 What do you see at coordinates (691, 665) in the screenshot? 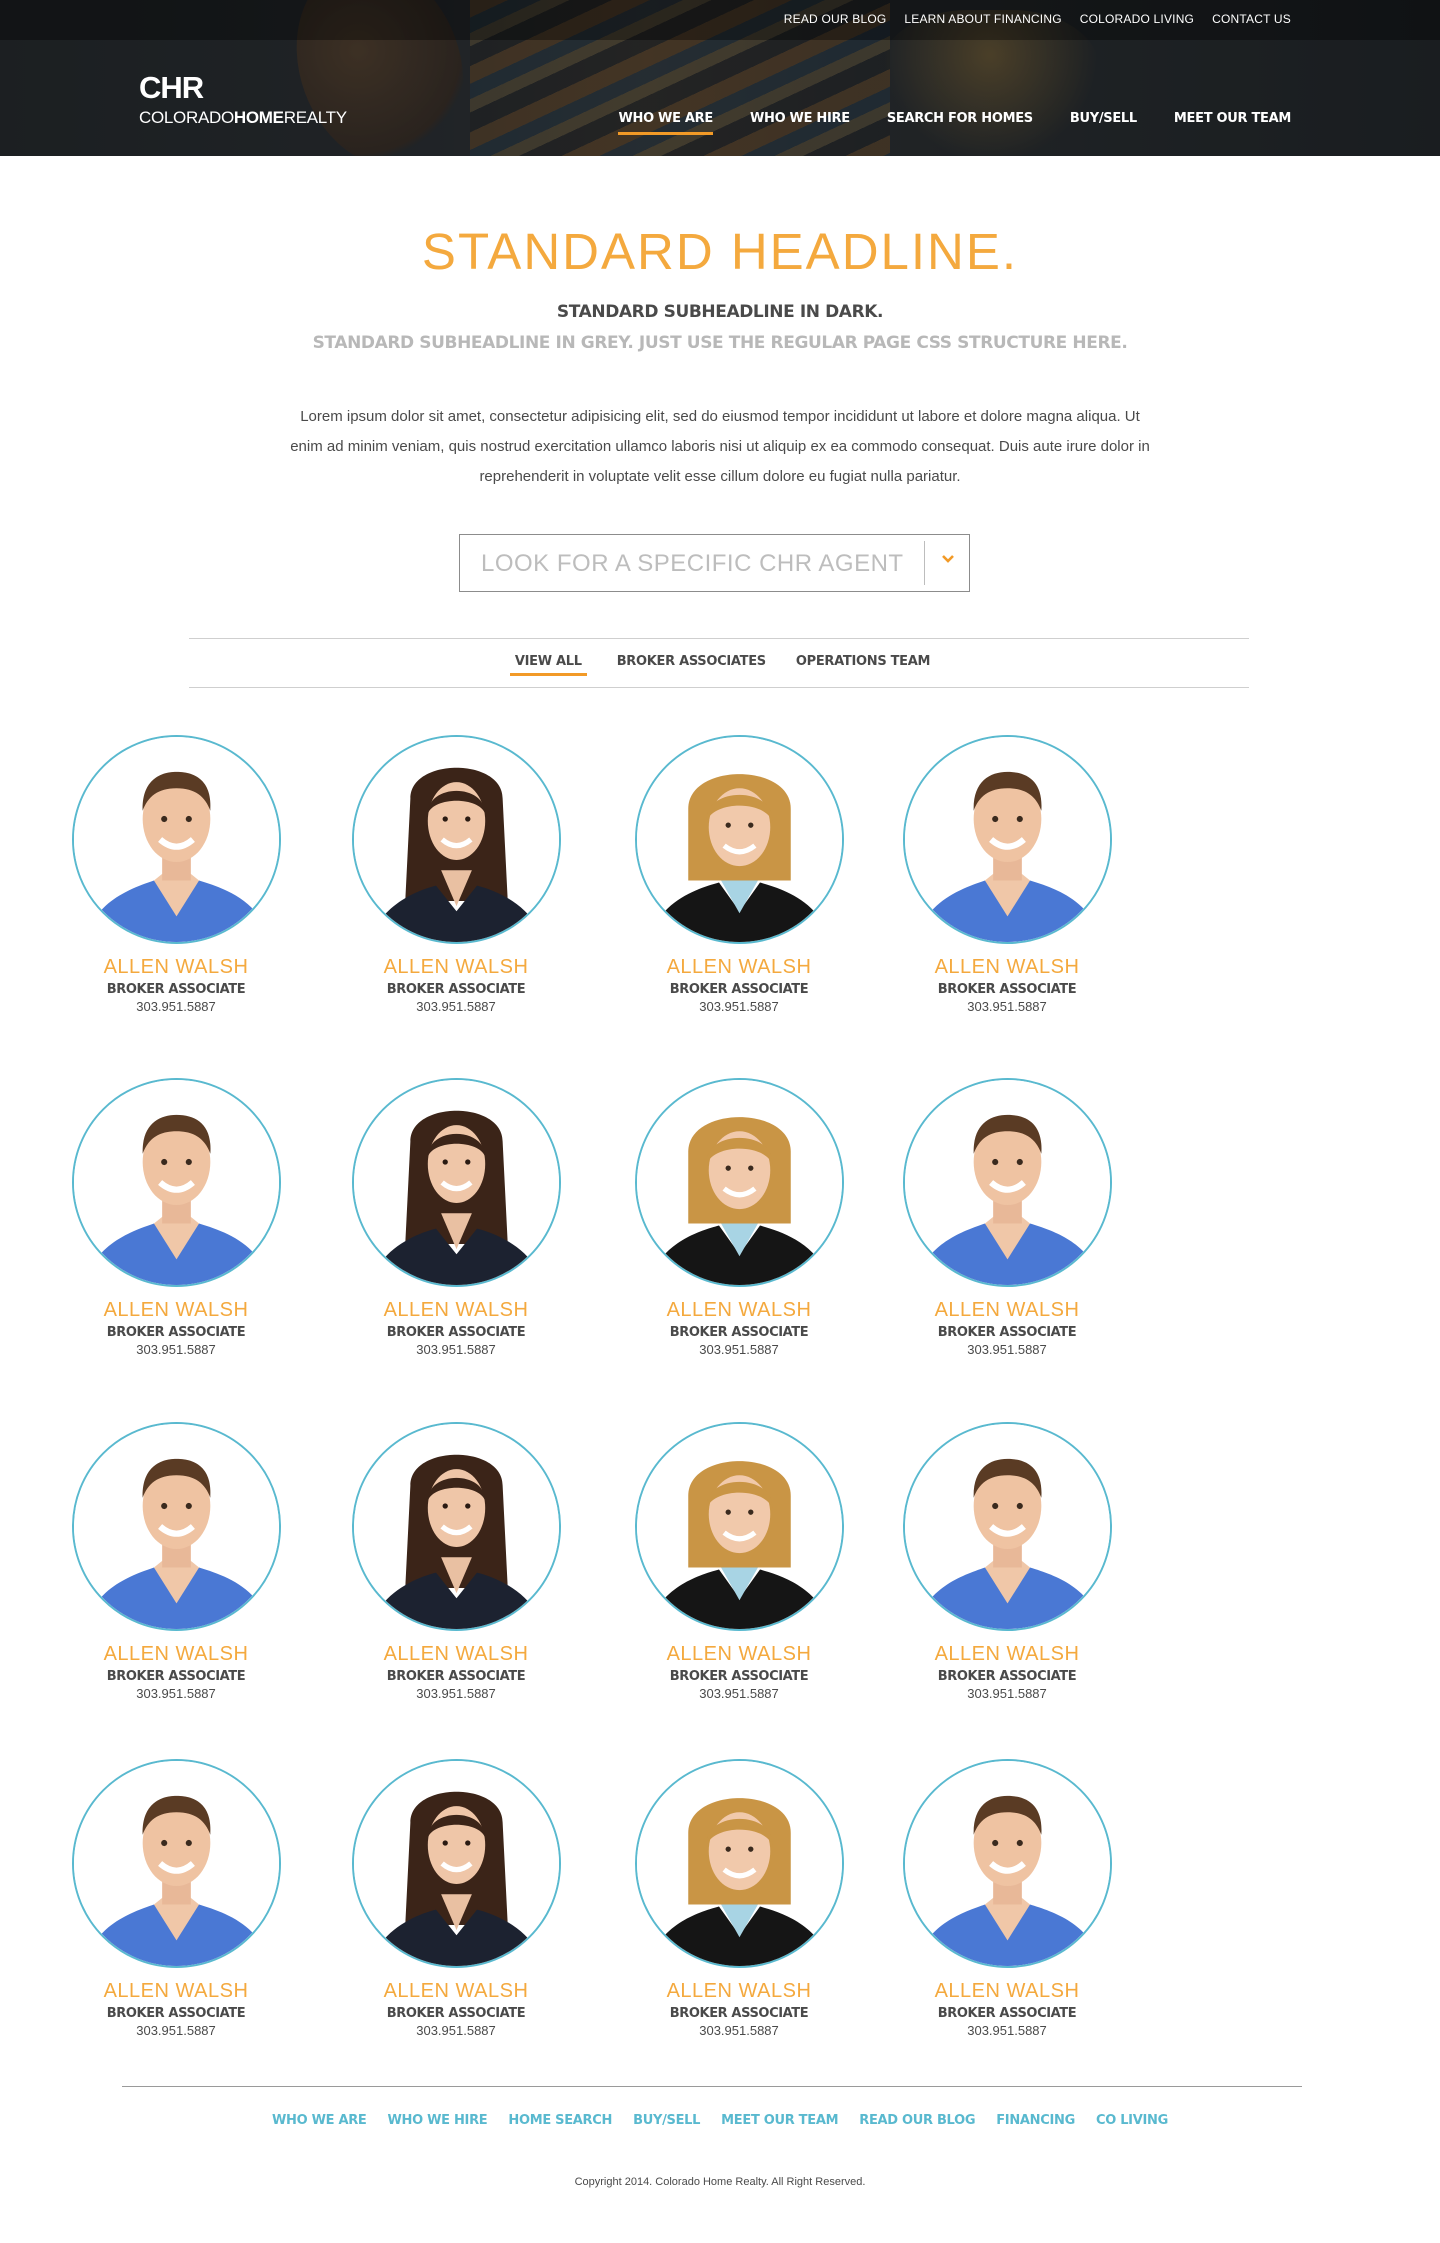
I see `tab-broker-associates: BROKER ASSOCIATES` at bounding box center [691, 665].